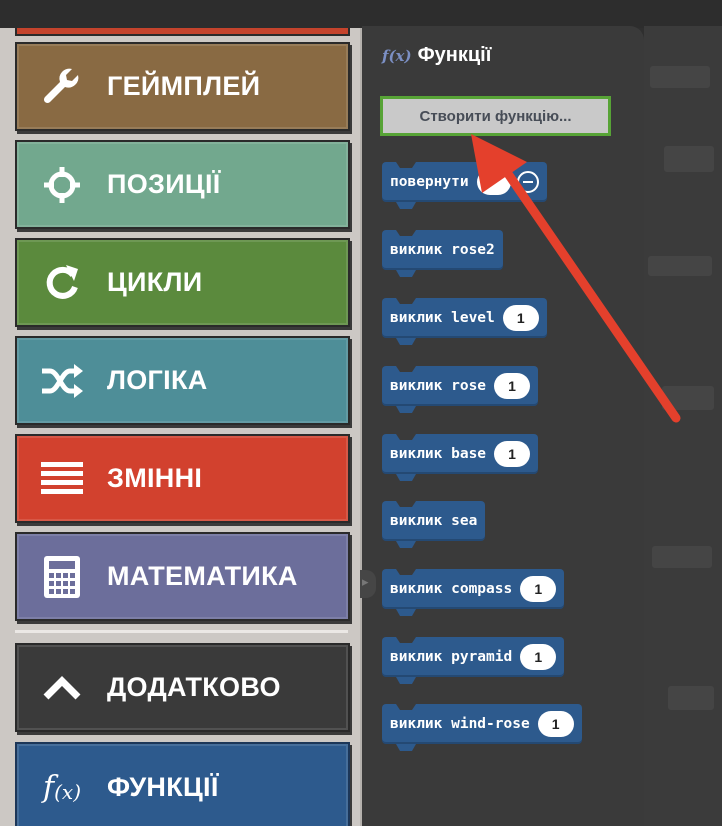 Image resolution: width=722 pixels, height=826 pixels. What do you see at coordinates (62, 380) in the screenshot?
I see `shuffle-icon` at bounding box center [62, 380].